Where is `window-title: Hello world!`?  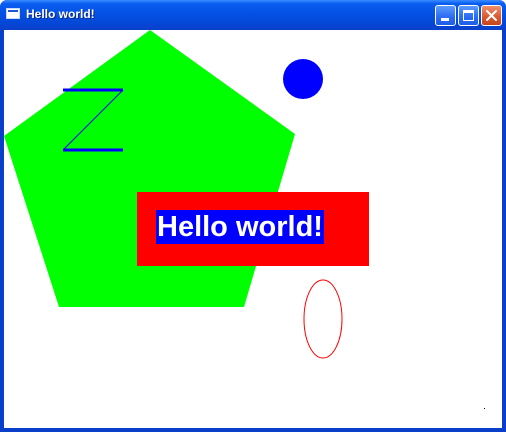
window-title: Hello world! is located at coordinates (60, 14).